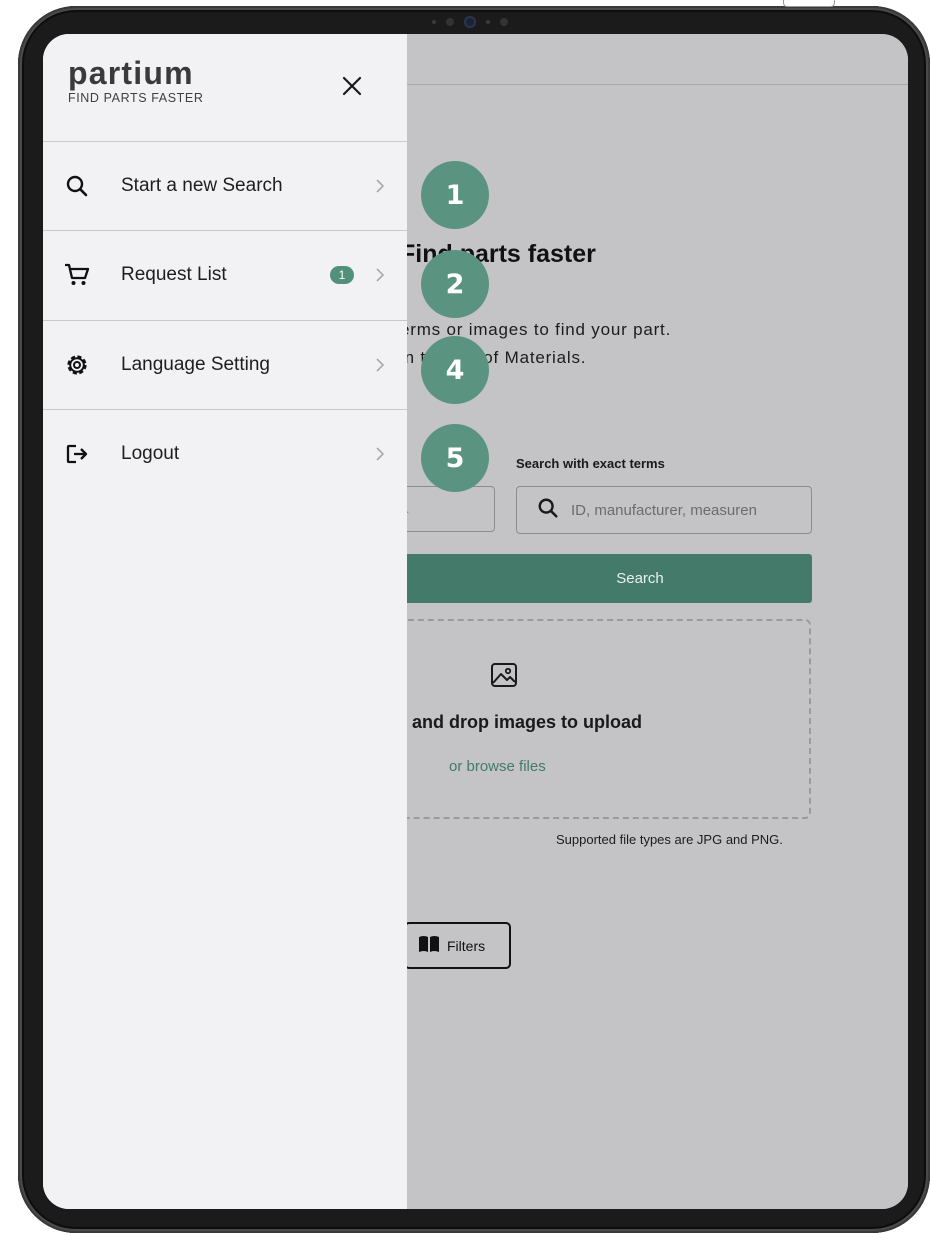  What do you see at coordinates (466, 945) in the screenshot?
I see `filters-button-label: Filters` at bounding box center [466, 945].